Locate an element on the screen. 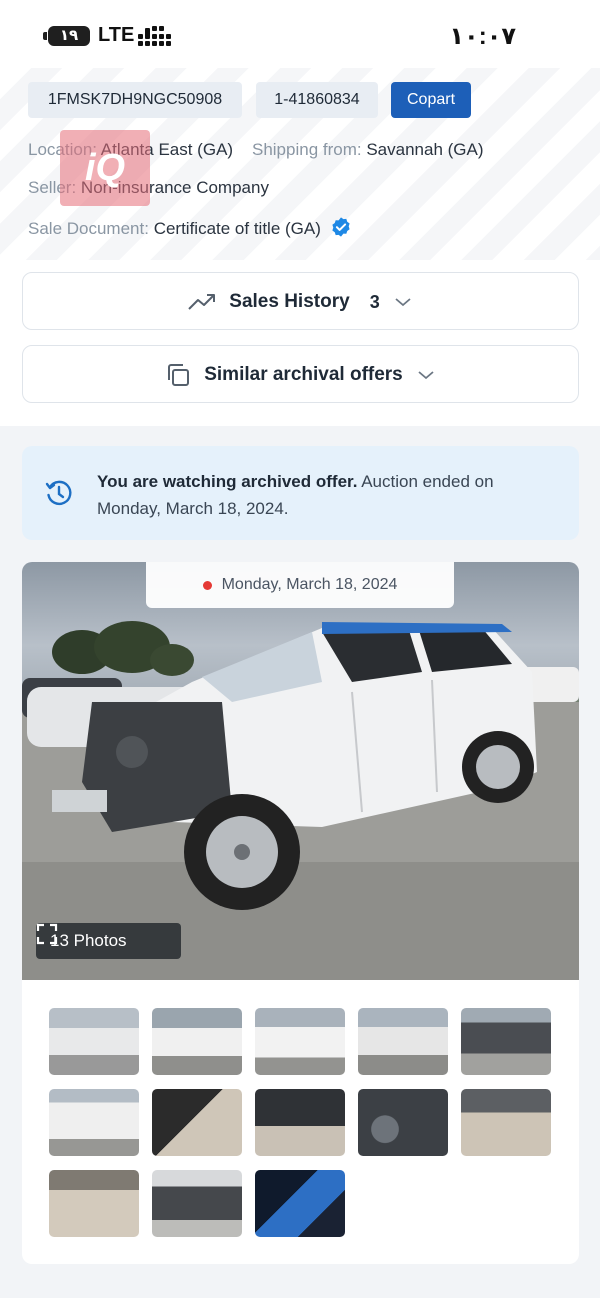 This screenshot has width=600, height=1298. shipping-label: Shipping from: is located at coordinates (306, 149).